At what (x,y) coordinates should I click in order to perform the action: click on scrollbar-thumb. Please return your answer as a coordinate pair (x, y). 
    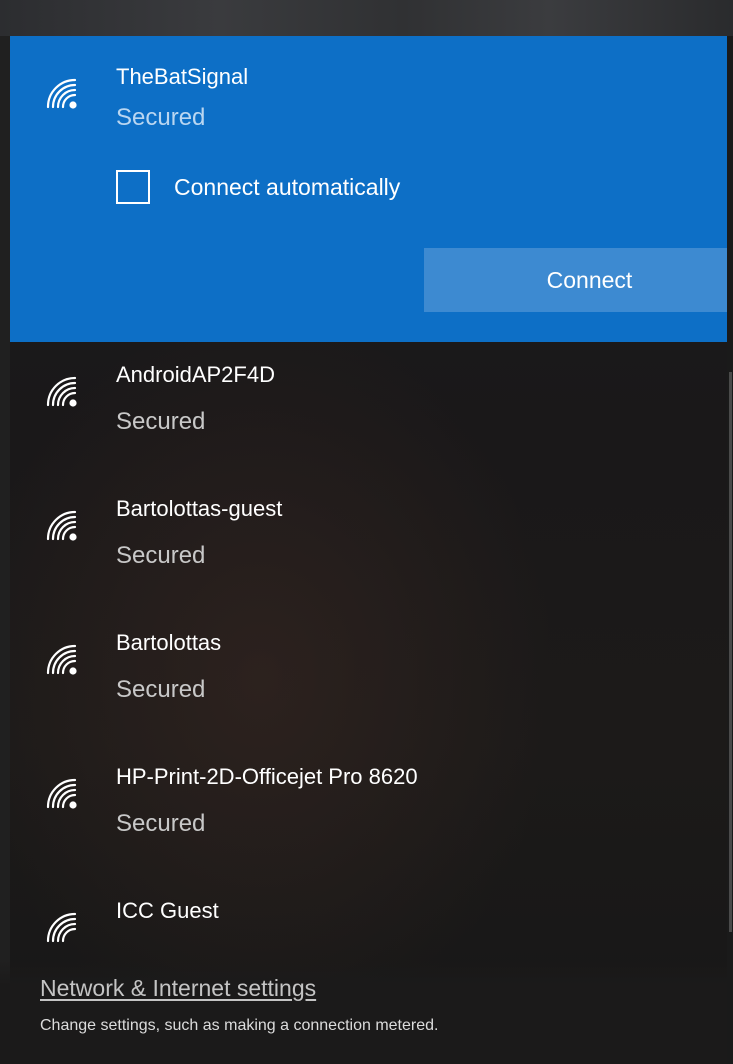
    Looking at the image, I should click on (730, 652).